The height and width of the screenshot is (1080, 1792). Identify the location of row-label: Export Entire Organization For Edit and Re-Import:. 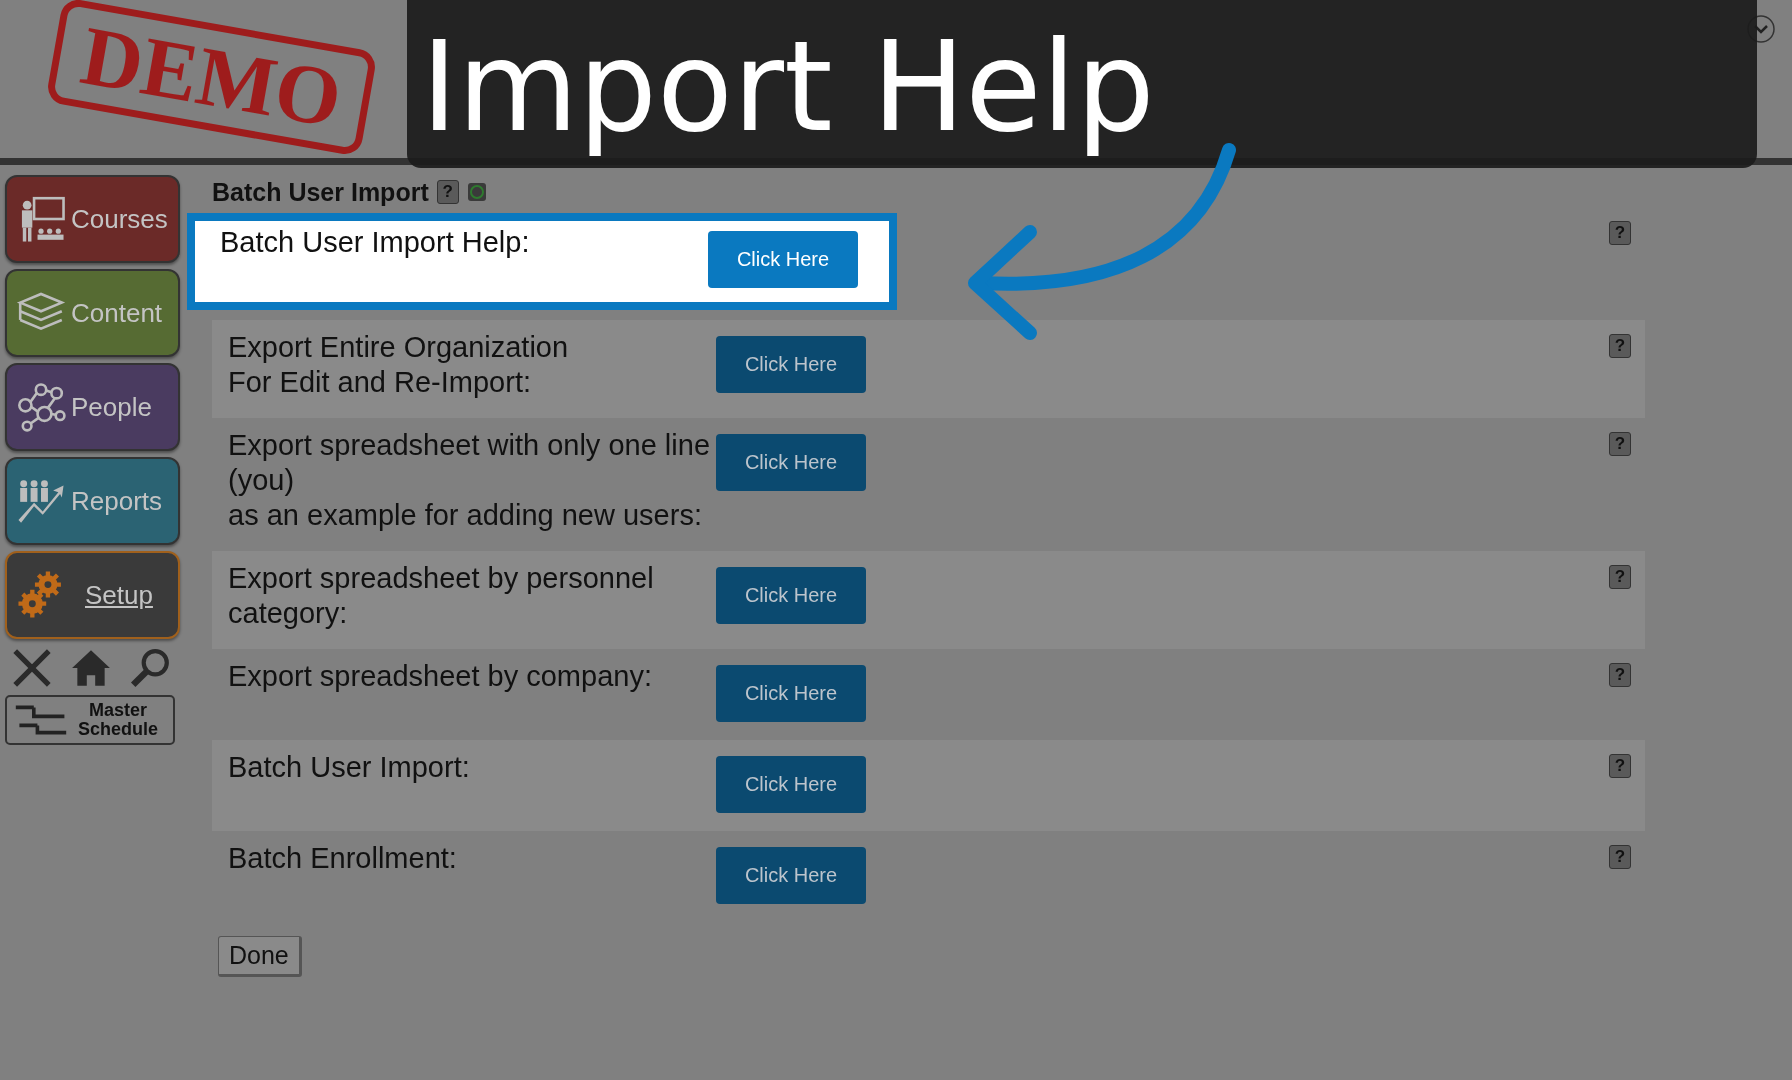
(399, 365).